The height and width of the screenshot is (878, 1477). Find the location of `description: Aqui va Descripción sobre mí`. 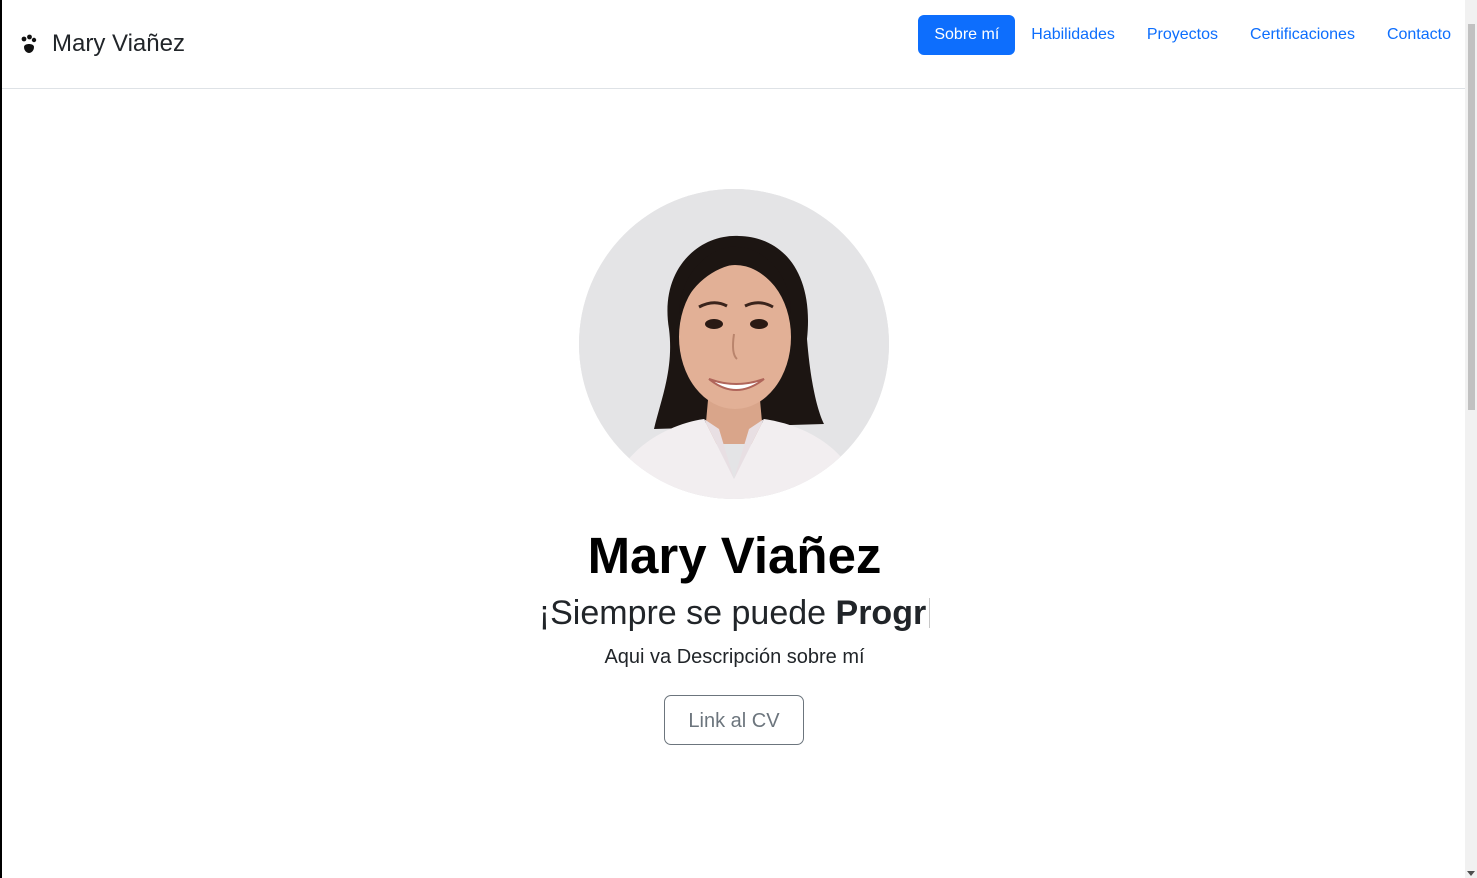

description: Aqui va Descripción sobre mí is located at coordinates (734, 657).